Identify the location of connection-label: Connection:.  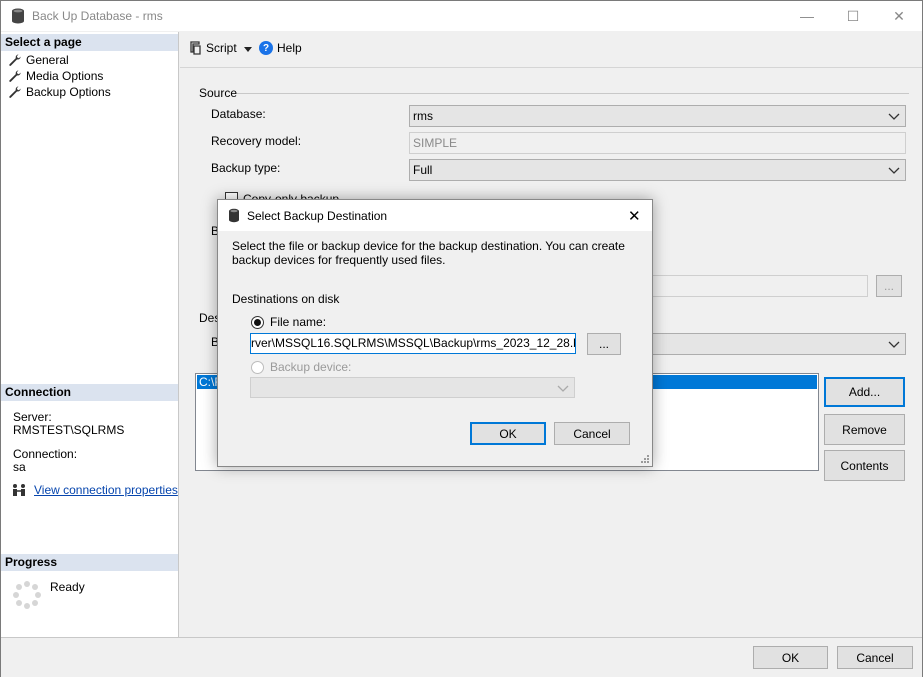
(45, 454).